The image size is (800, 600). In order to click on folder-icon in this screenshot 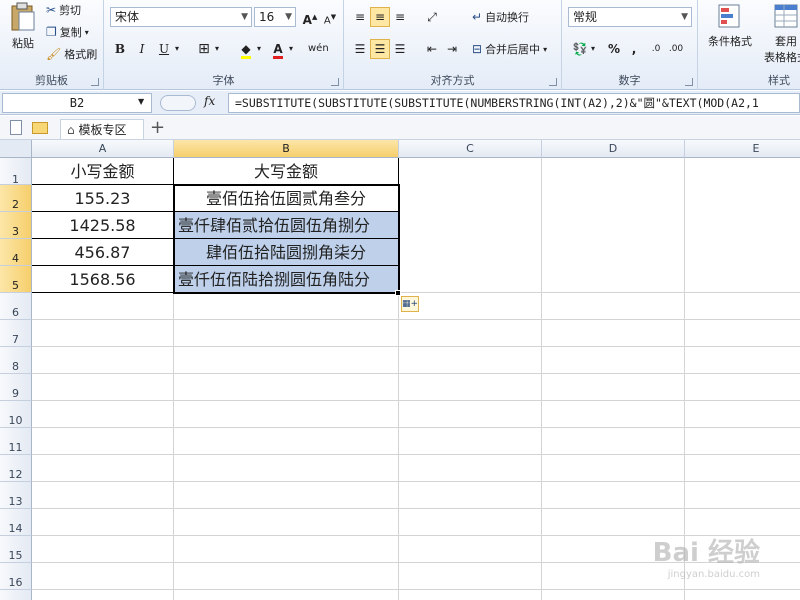, I will do `click(40, 128)`.